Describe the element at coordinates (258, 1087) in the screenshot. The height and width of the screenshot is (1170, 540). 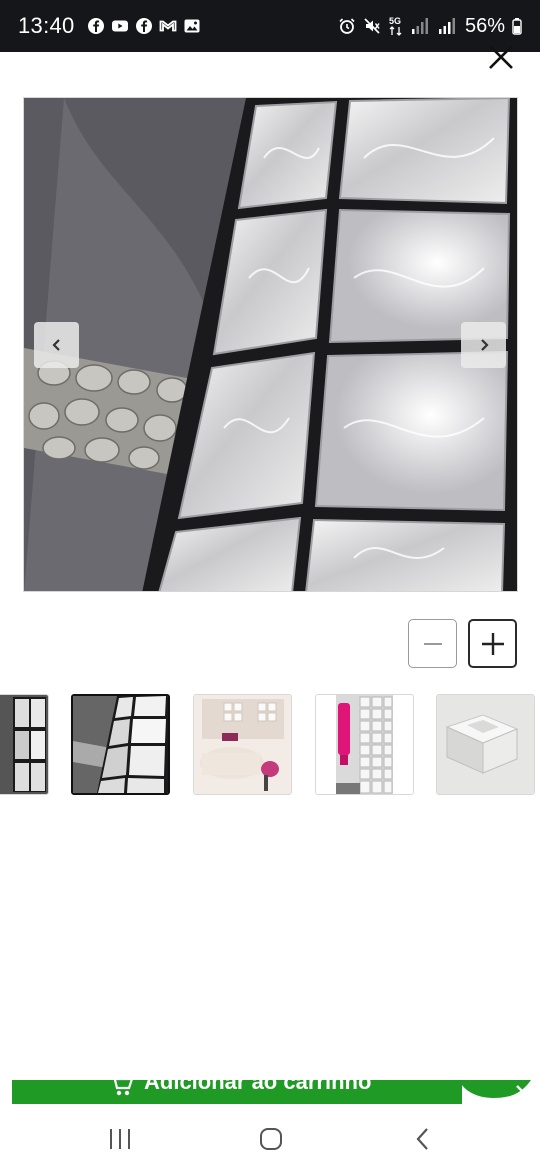
I see `add-to-cart-label: Adicionar ao carrinho` at that location.